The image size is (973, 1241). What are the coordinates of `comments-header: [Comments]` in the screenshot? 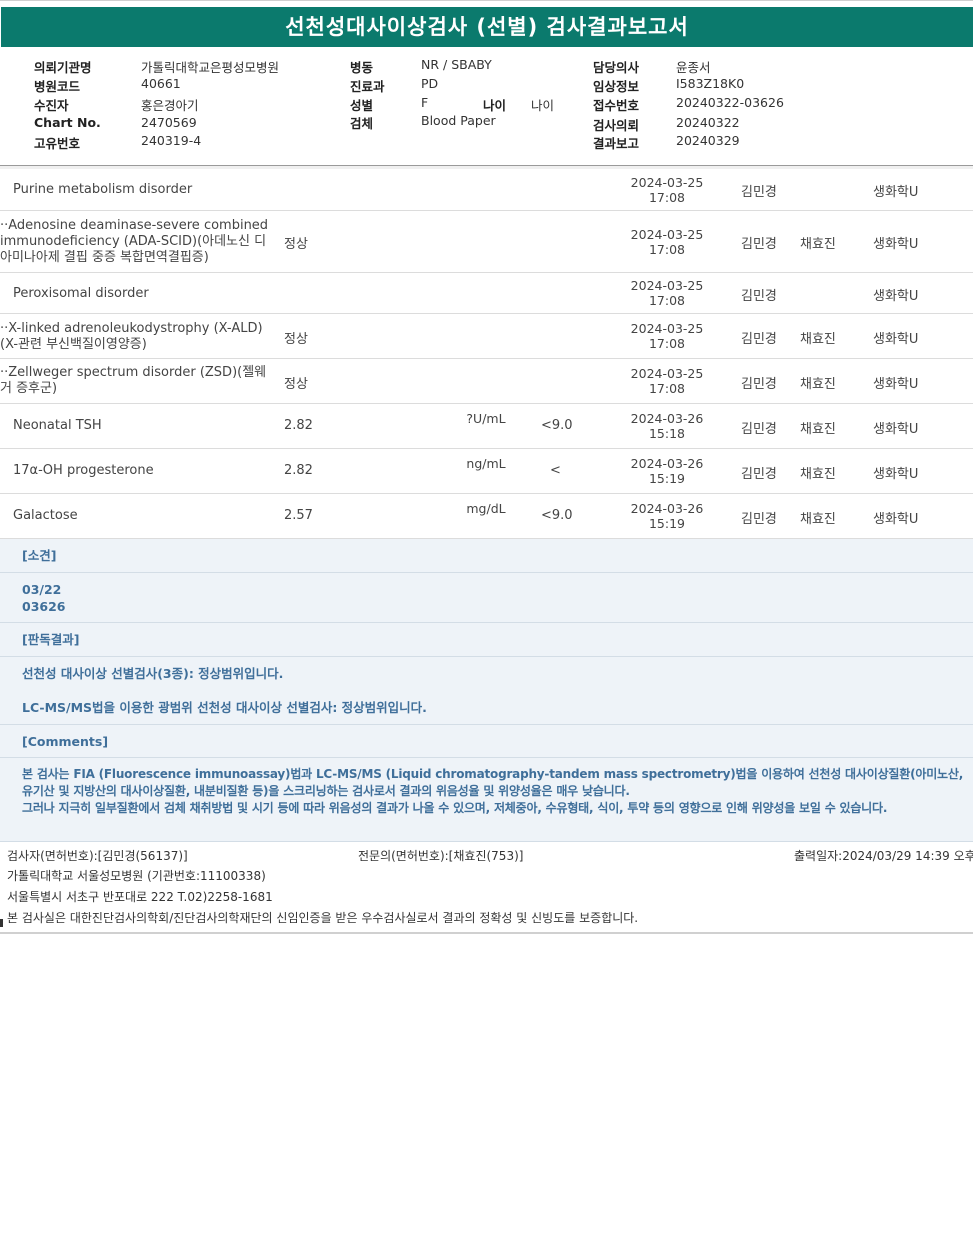 It's located at (65, 741).